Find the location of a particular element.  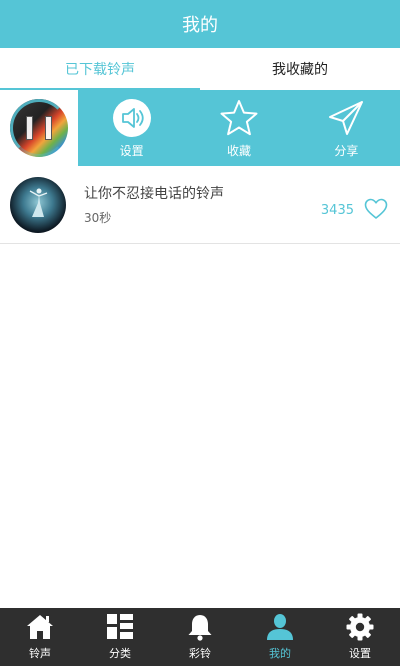

song-avatar is located at coordinates (38, 204).